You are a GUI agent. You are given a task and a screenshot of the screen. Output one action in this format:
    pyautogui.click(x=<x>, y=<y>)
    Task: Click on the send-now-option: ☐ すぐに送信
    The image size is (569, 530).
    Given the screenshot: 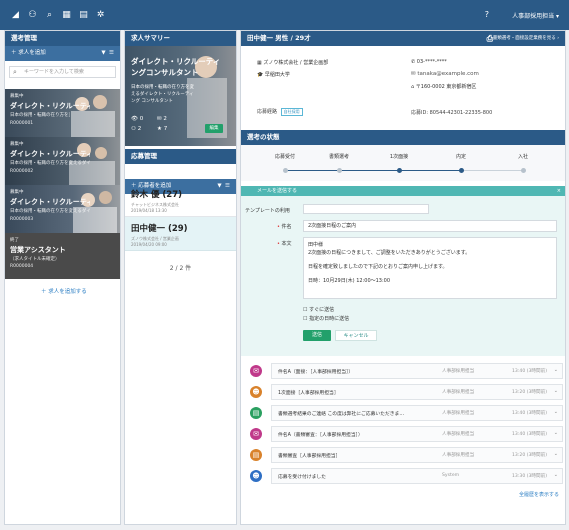 What is the action you would take?
    pyautogui.click(x=318, y=309)
    